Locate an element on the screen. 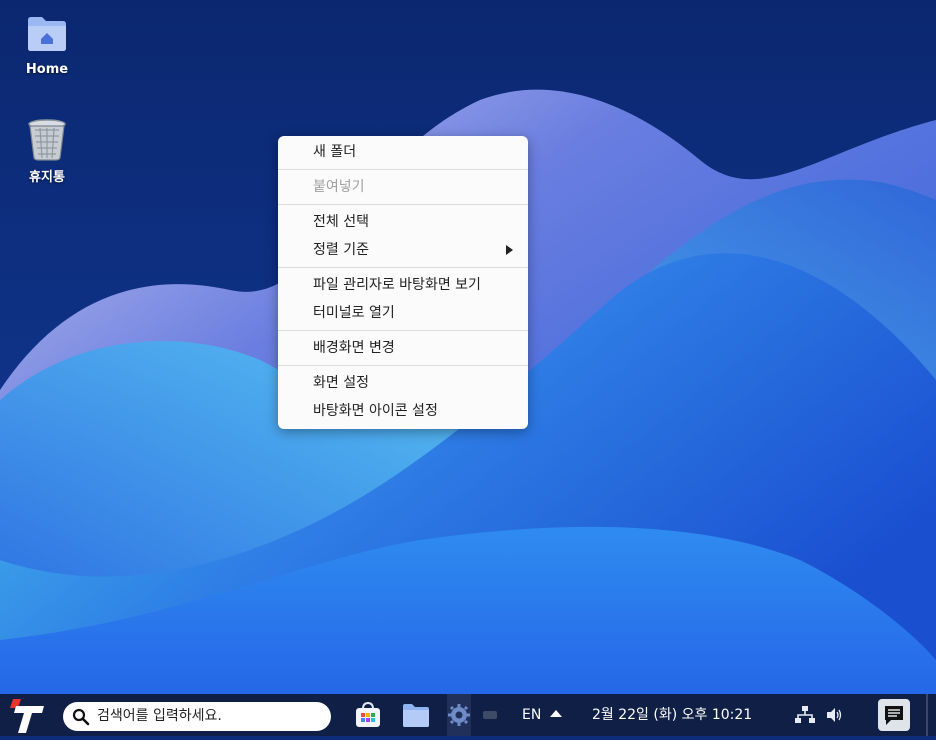  chat-icon is located at coordinates (894, 715).